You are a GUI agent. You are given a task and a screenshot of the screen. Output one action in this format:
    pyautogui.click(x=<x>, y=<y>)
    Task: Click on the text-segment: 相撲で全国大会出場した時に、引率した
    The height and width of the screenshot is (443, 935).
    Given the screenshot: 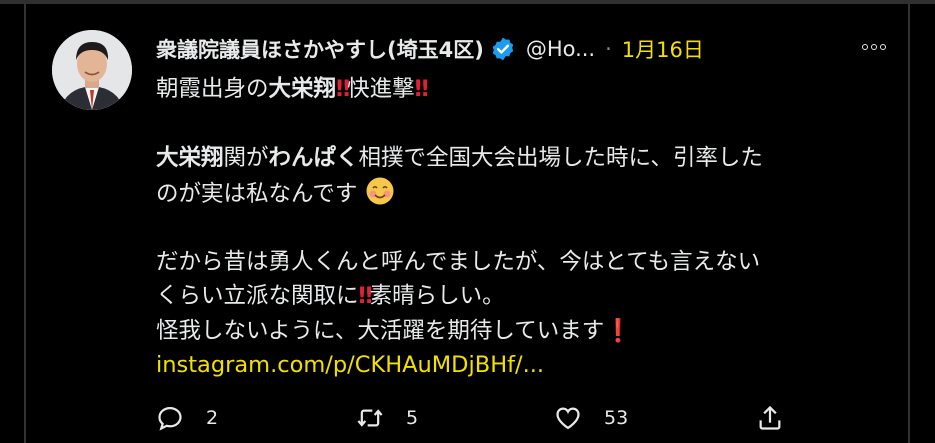 What is the action you would take?
    pyautogui.click(x=560, y=158)
    